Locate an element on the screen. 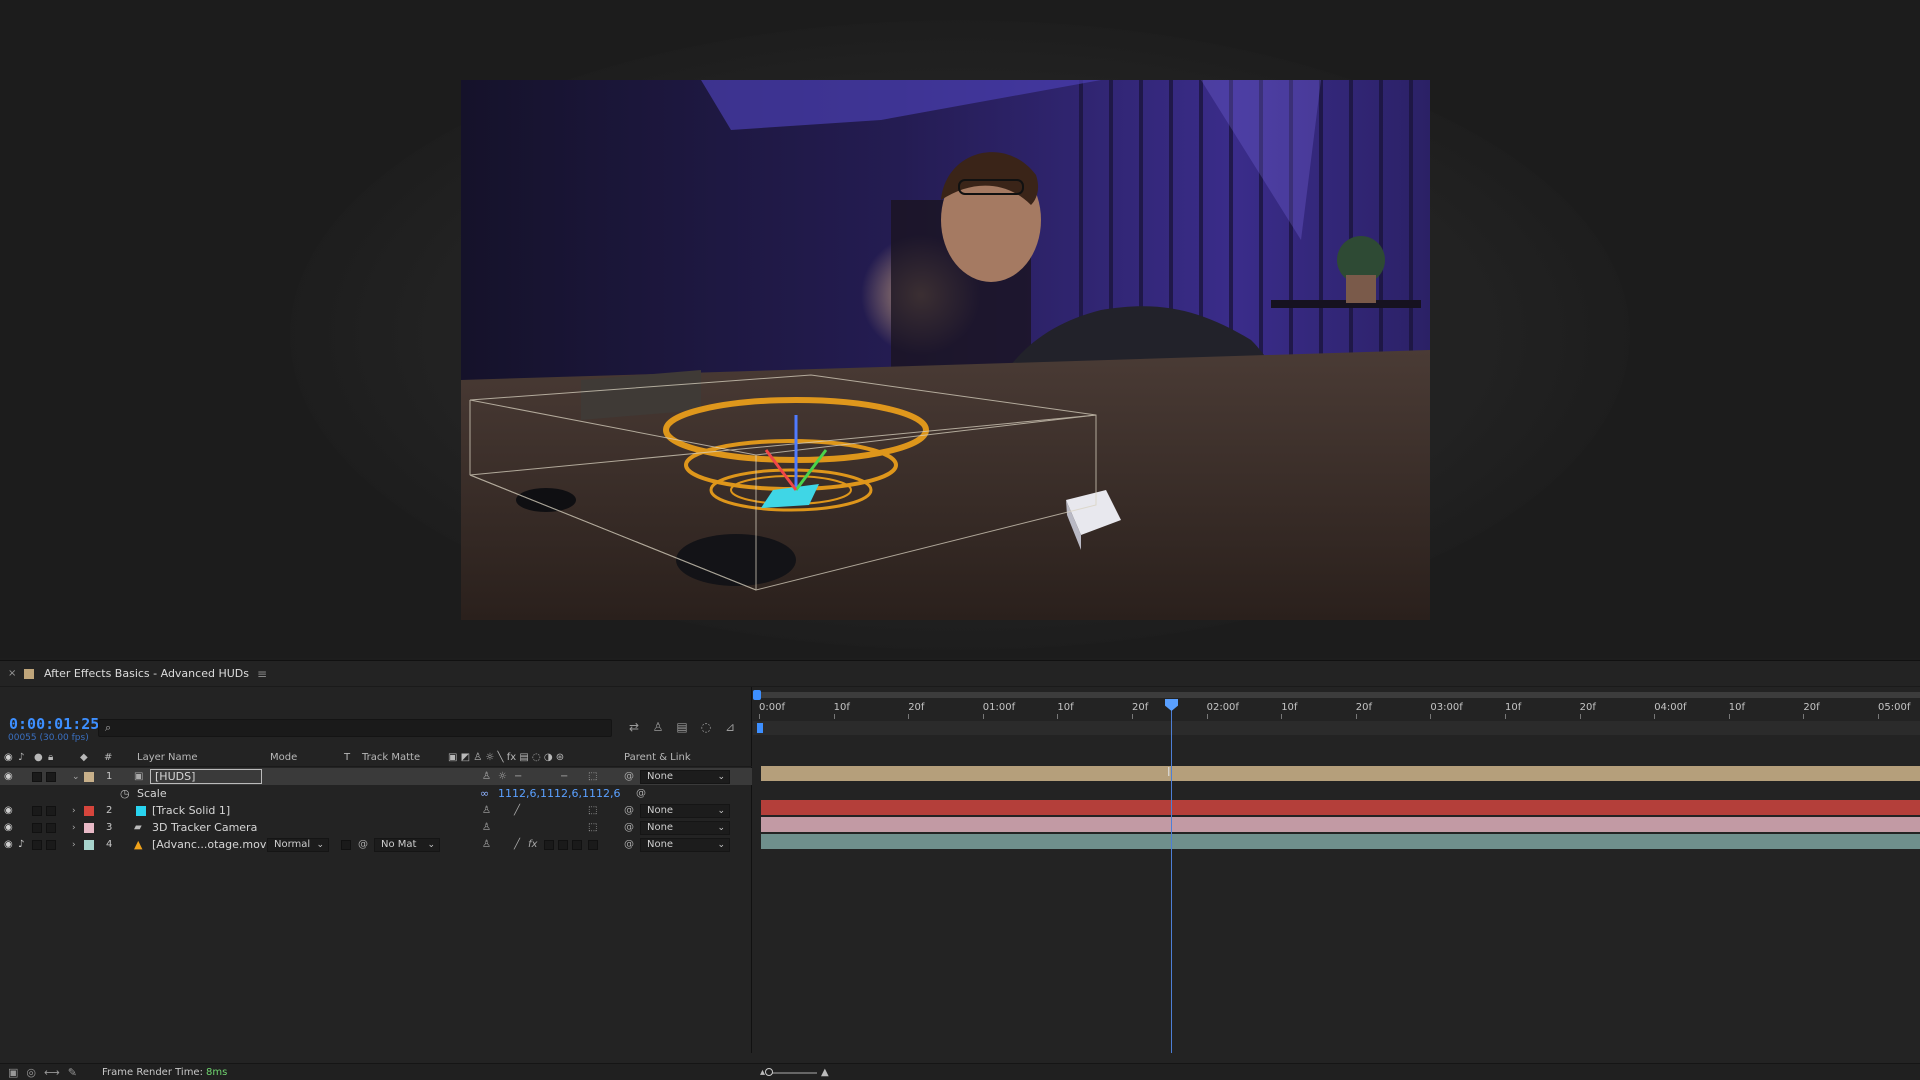 Image resolution: width=1920 pixels, height=1080 pixels. zoom-track is located at coordinates (791, 1071).